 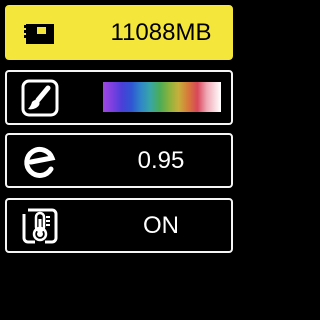 What do you see at coordinates (40, 98) in the screenshot?
I see `paint-brush-icon` at bounding box center [40, 98].